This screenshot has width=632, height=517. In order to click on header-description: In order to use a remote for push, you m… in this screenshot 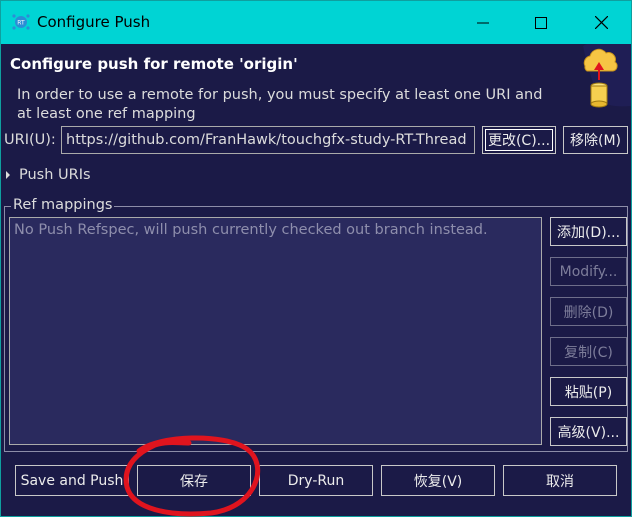, I will do `click(282, 105)`.